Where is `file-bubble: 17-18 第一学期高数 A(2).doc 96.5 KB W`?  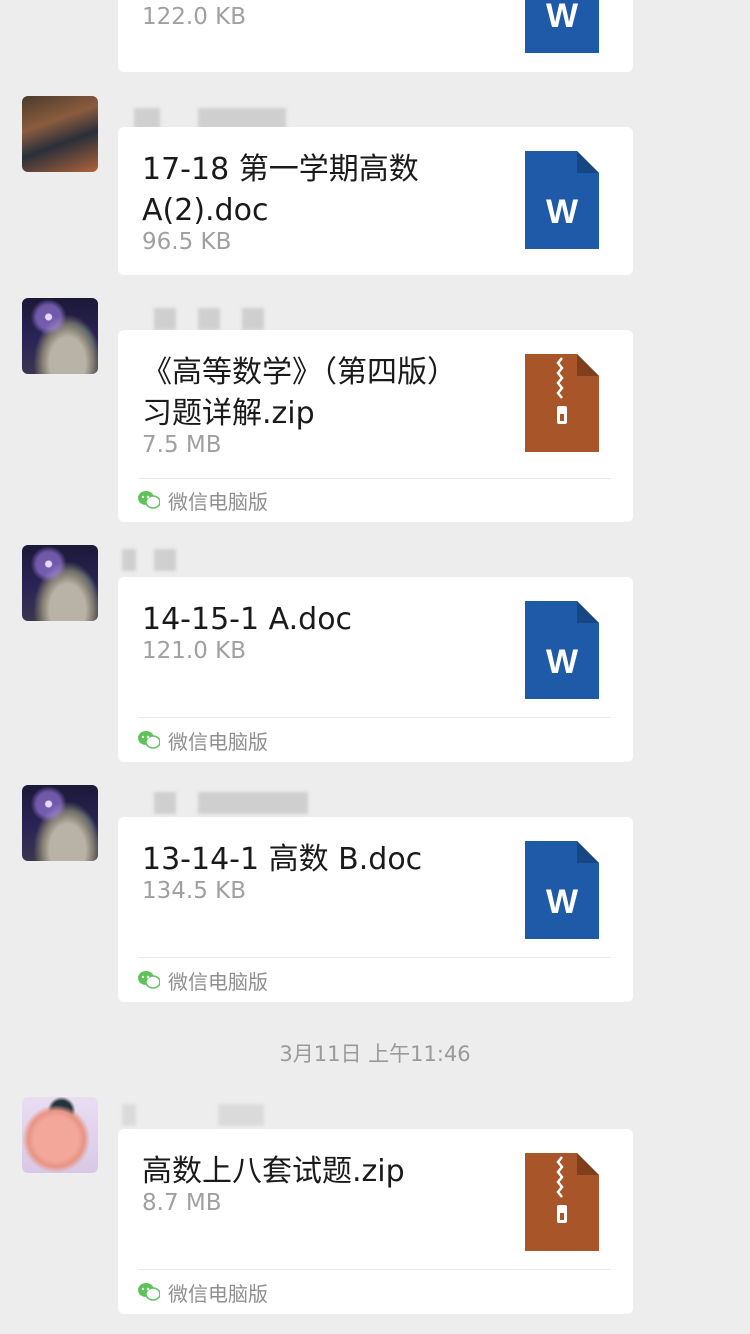
file-bubble: 17-18 第一学期高数 A(2).doc 96.5 KB W is located at coordinates (375, 201).